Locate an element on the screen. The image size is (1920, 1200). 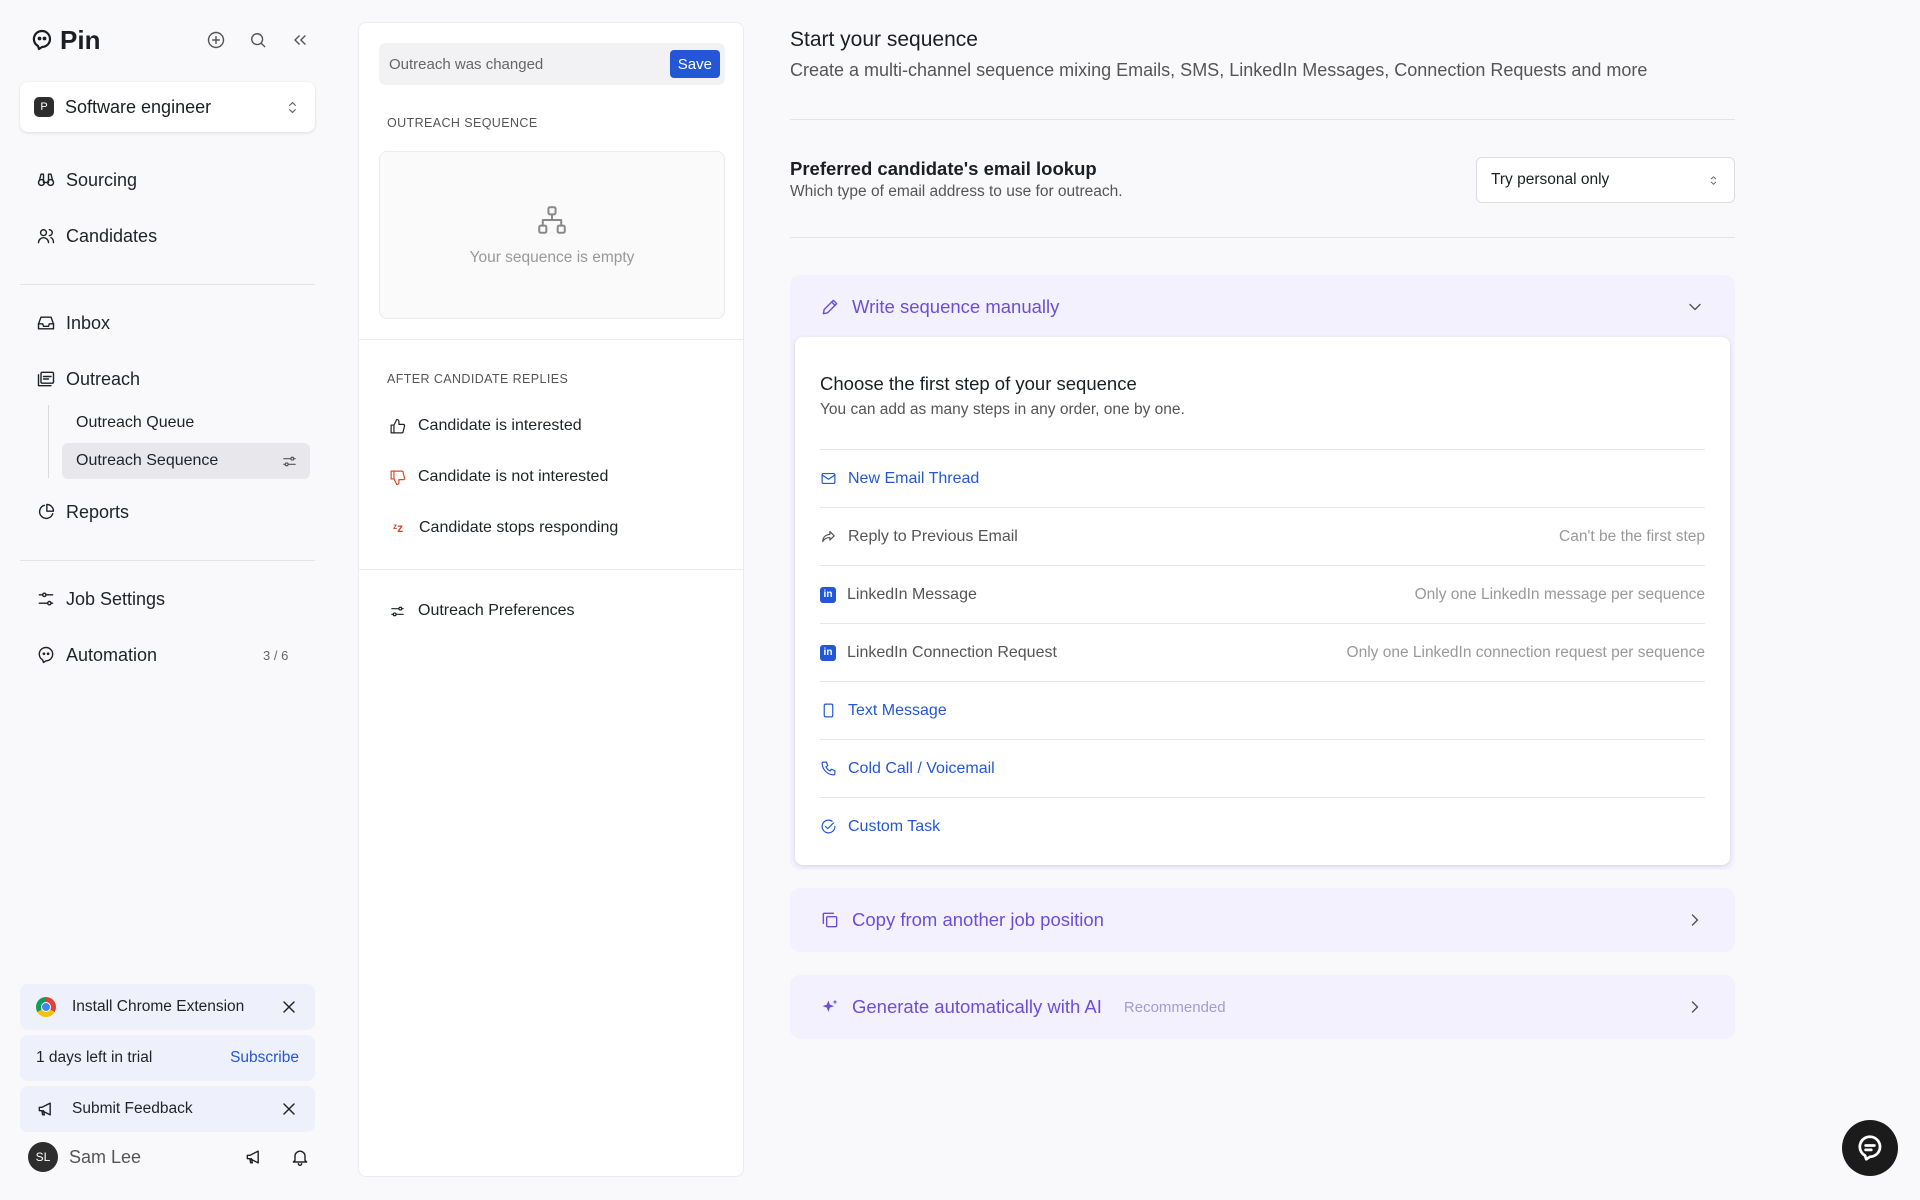
step-custom-task: Custom Task is located at coordinates (1262, 826).